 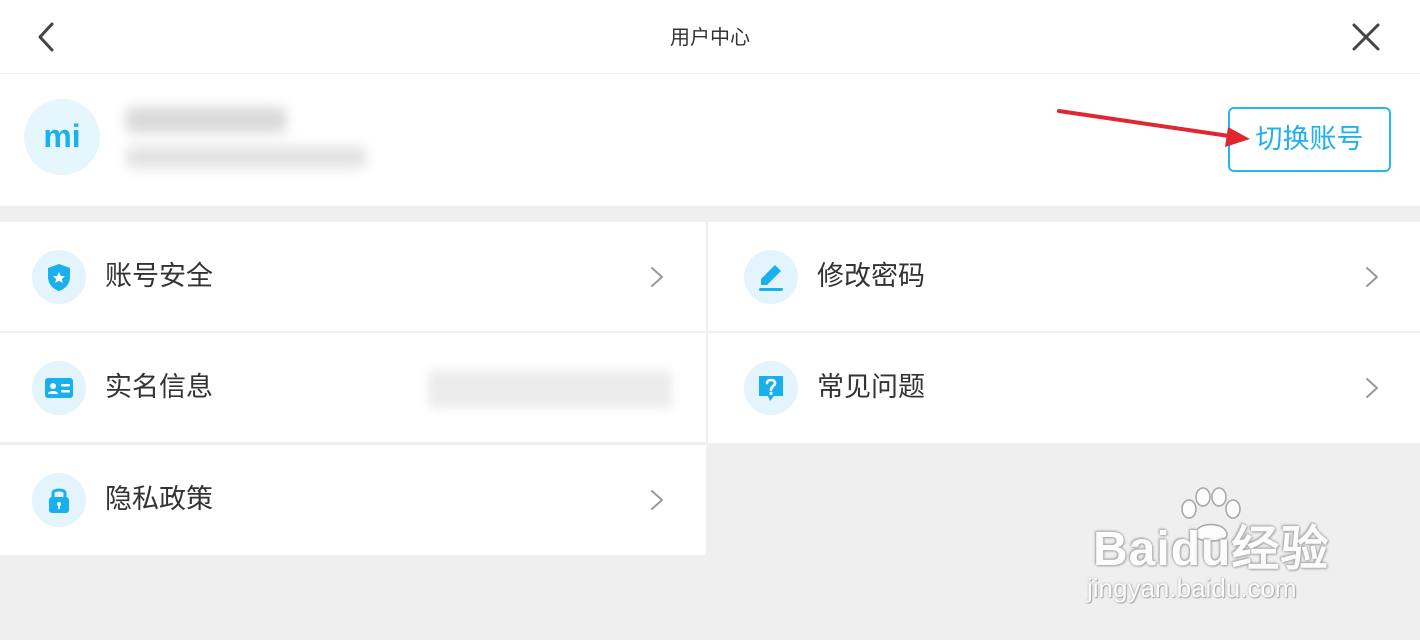 I want to click on menu-label: 隐私政策, so click(x=159, y=499).